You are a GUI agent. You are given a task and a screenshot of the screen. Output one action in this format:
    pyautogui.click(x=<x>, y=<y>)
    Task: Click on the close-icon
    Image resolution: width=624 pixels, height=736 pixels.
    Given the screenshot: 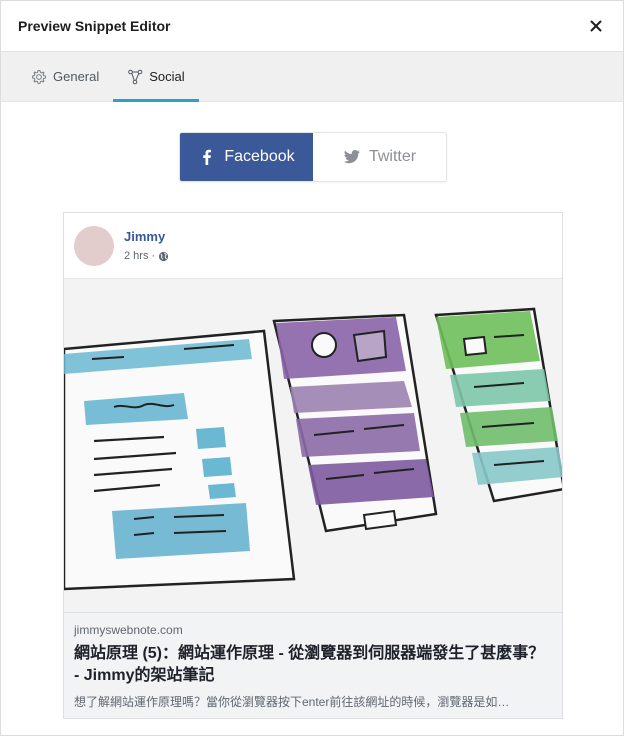 What is the action you would take?
    pyautogui.click(x=596, y=26)
    